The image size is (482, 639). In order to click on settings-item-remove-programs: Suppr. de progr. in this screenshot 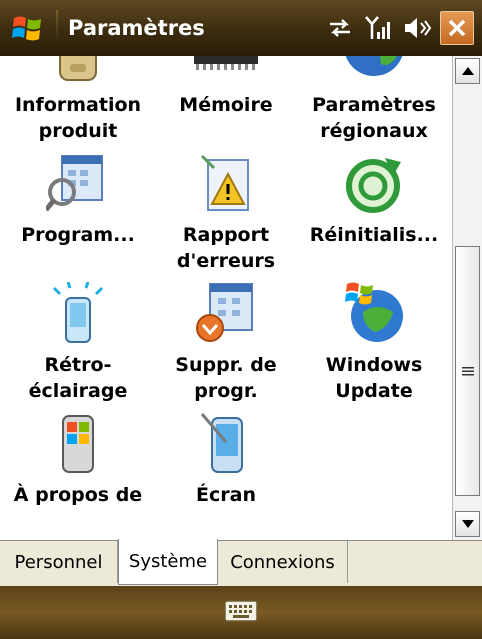, I will do `click(226, 343)`.